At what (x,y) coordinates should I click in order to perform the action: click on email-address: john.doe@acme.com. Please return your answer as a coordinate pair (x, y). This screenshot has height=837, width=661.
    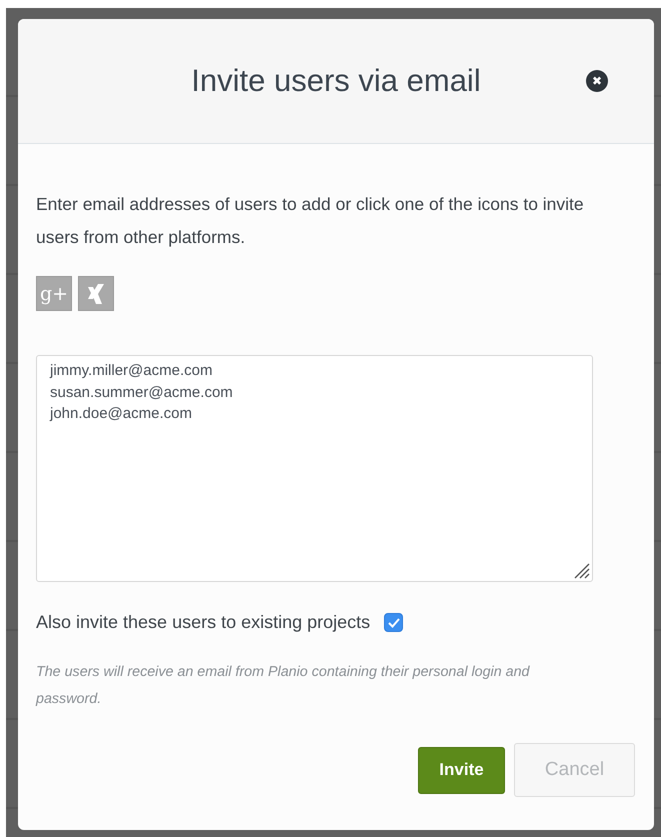
    Looking at the image, I should click on (121, 414).